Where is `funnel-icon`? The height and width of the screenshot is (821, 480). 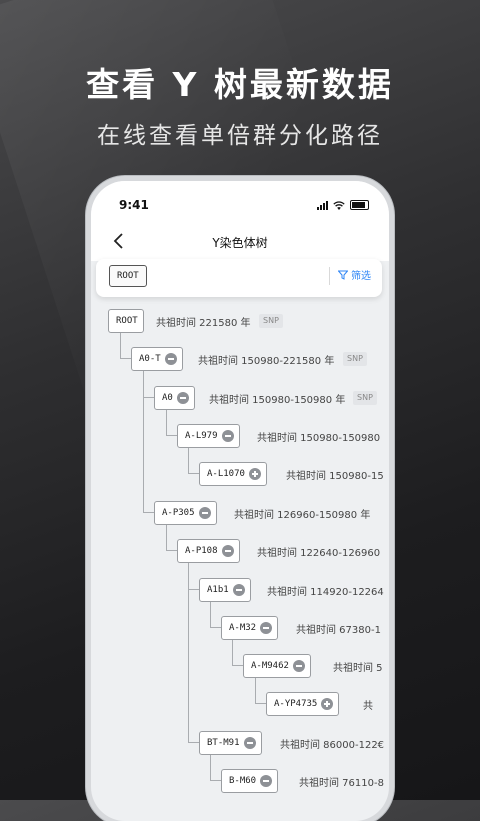
funnel-icon is located at coordinates (343, 275).